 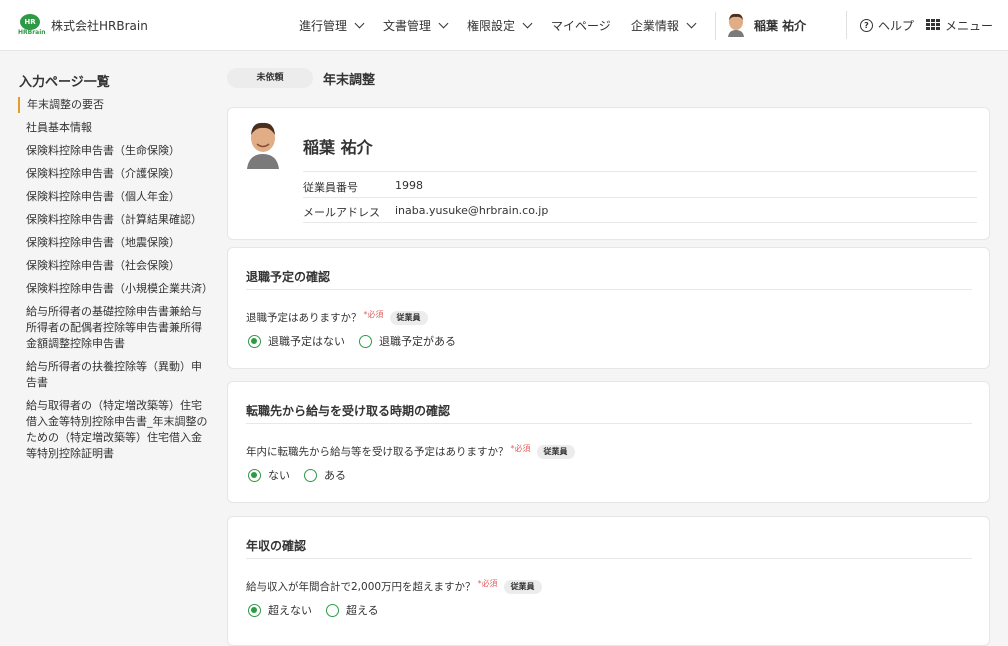 I want to click on employee-number-row: 従業員番号 1998, so click(x=363, y=187).